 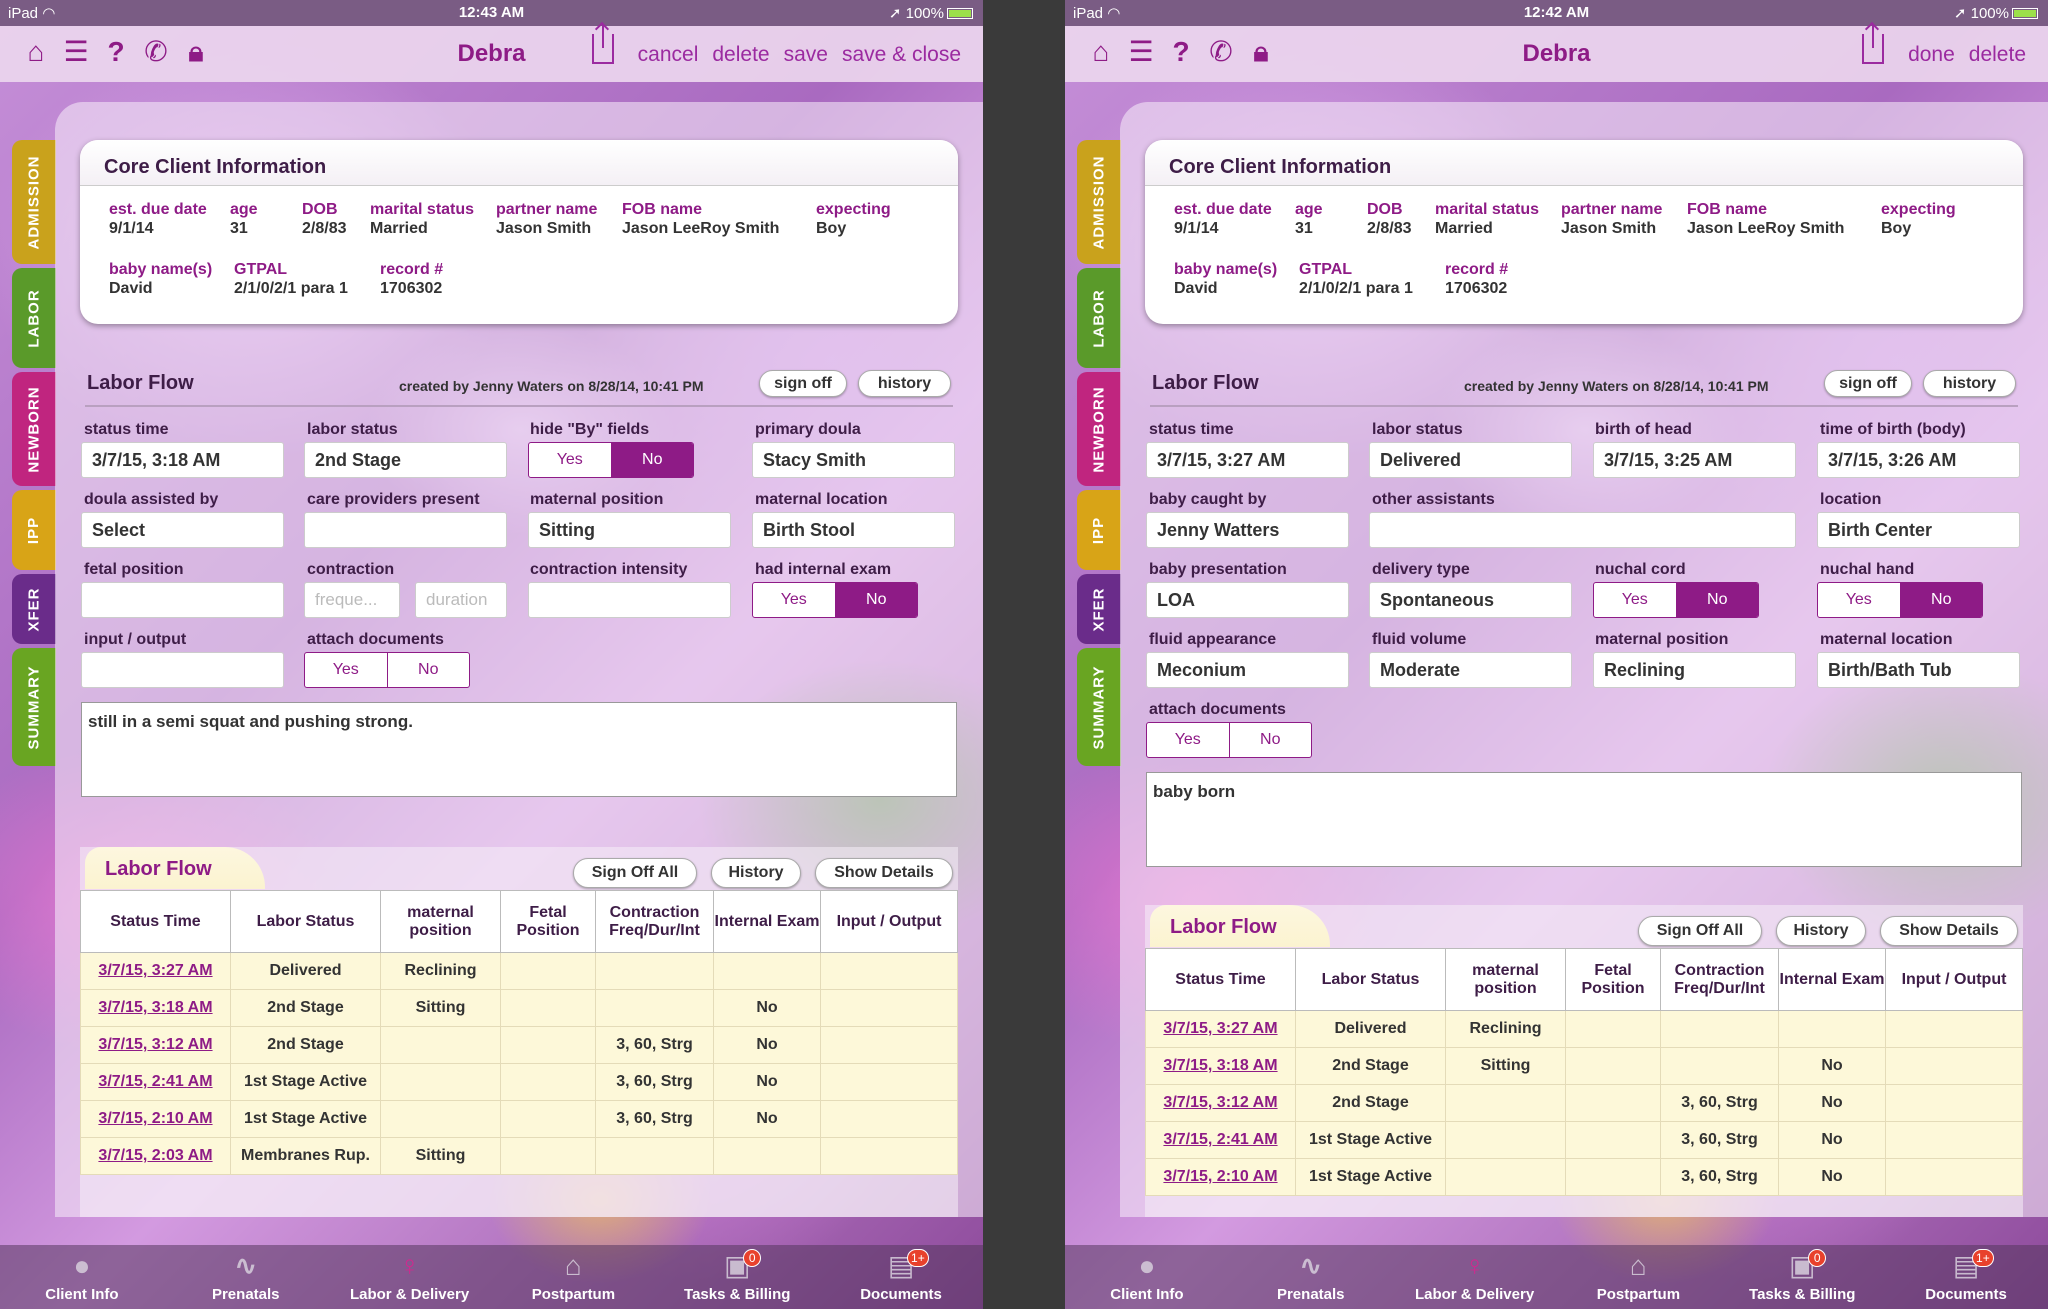 I want to click on table-row: 3/7/15, 3:12 AM 2nd Stage 3, 60, Strg No, so click(x=519, y=1045).